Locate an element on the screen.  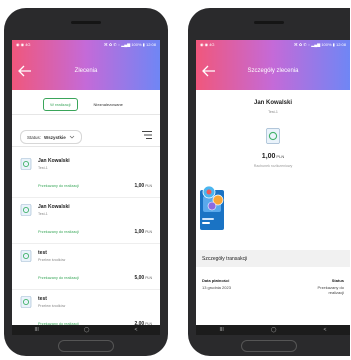
app-header: ◉ ◉ 4G ⌘ ✿ ✆ ◌ ▂▄▆ 100% ▮ 12:08 Zlecenia is located at coordinates (86, 65).